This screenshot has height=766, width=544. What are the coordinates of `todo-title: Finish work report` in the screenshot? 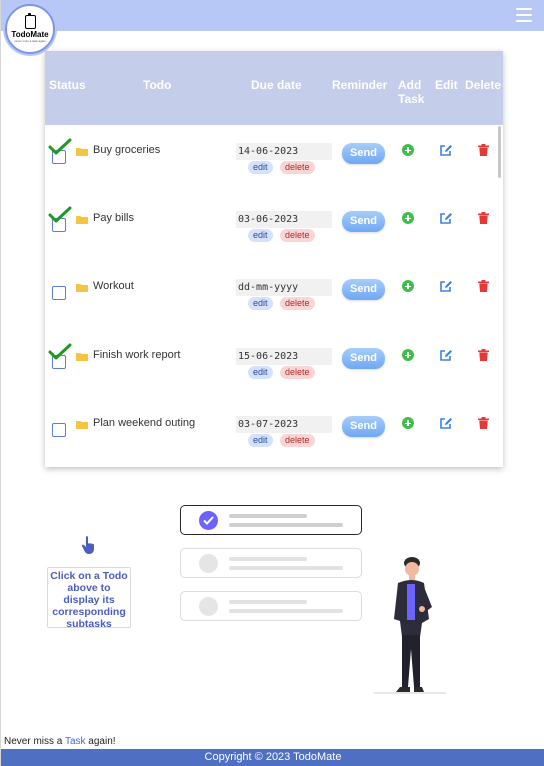 It's located at (136, 355).